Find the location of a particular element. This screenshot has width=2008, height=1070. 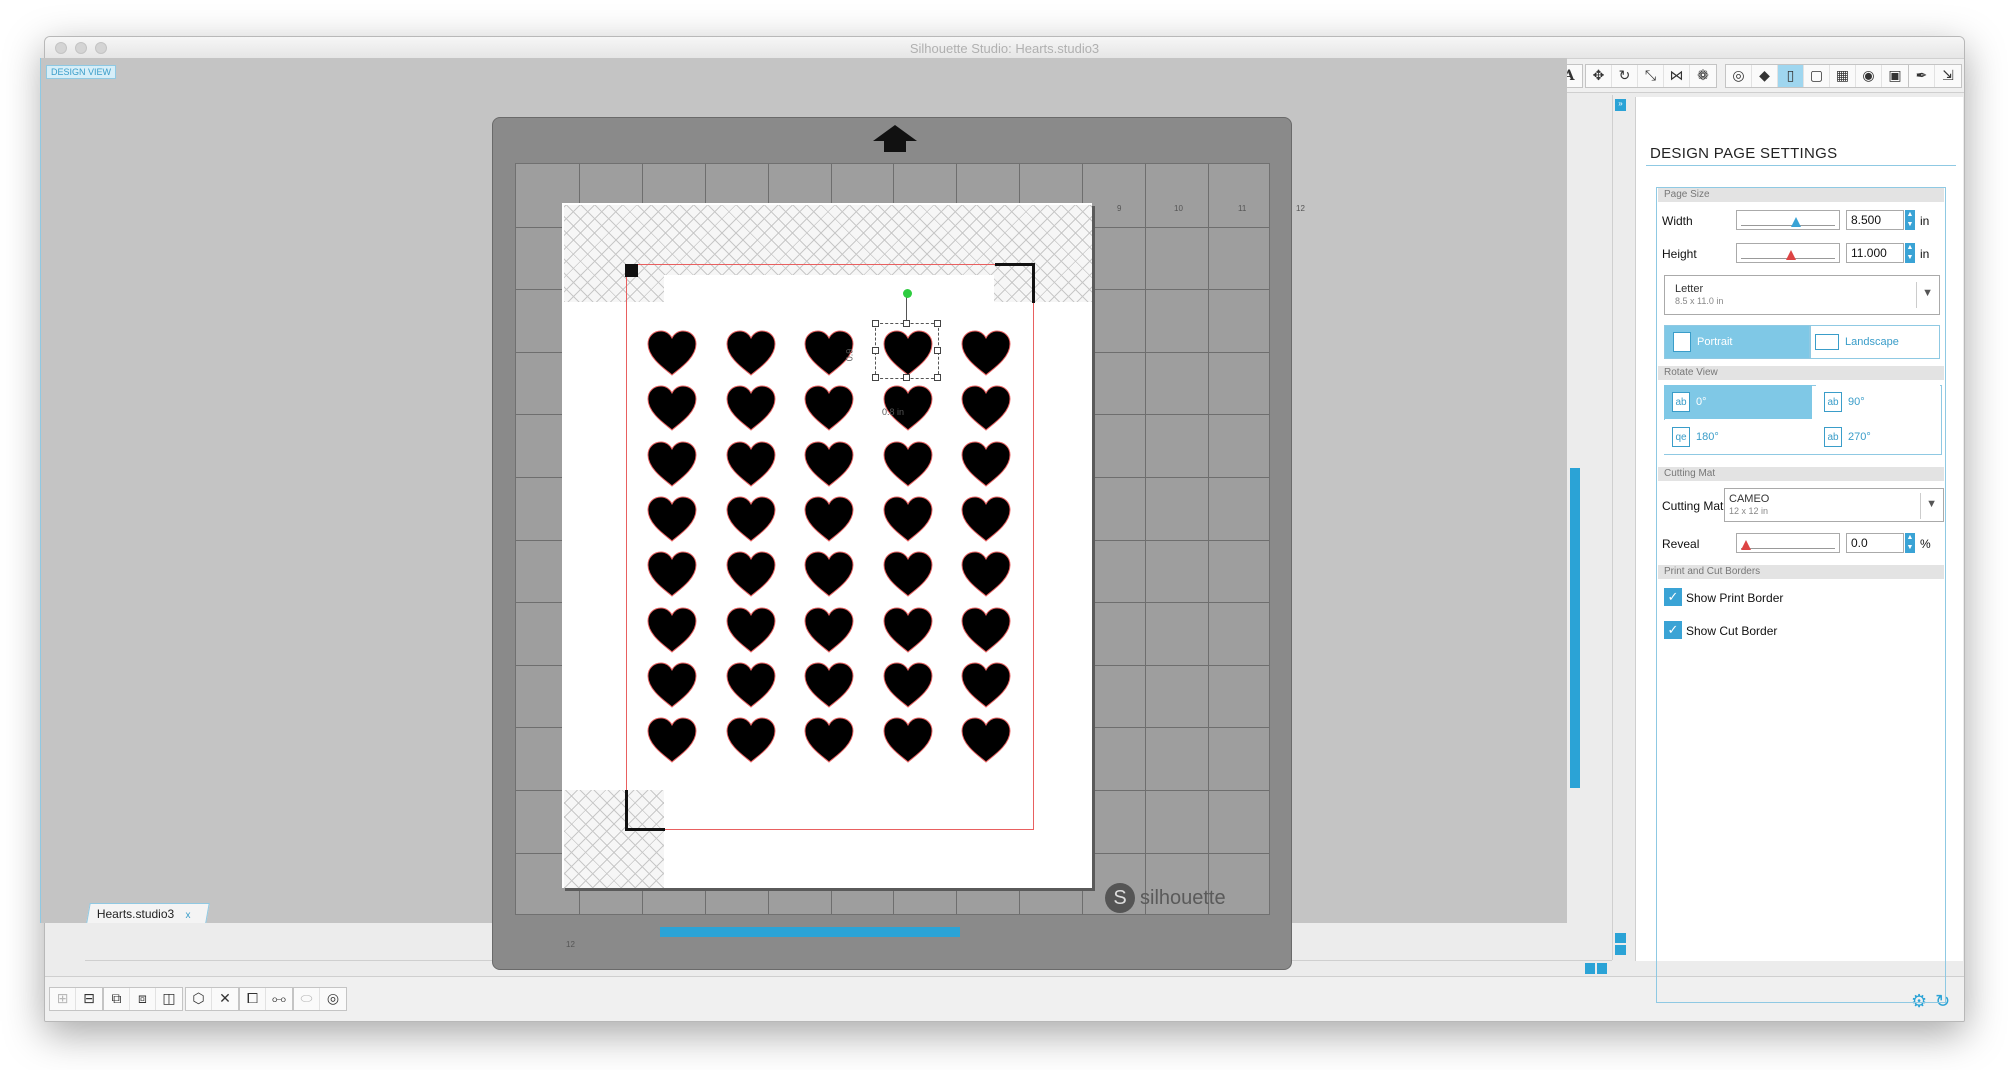

target-icon: ◎ is located at coordinates (333, 999).